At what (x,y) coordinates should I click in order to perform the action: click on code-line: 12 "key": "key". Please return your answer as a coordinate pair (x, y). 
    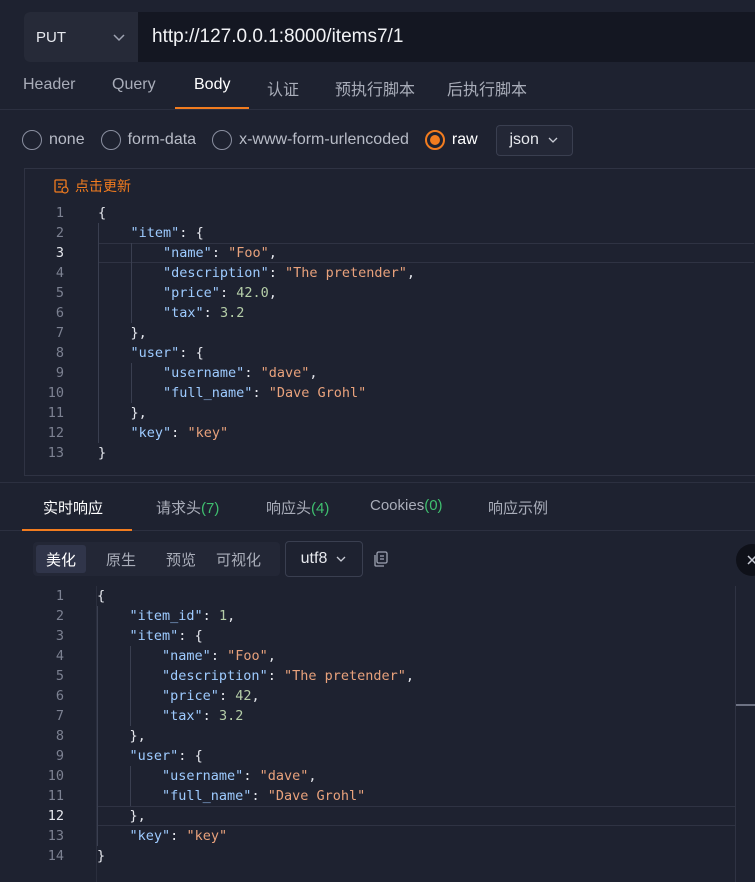
    Looking at the image, I should click on (389, 433).